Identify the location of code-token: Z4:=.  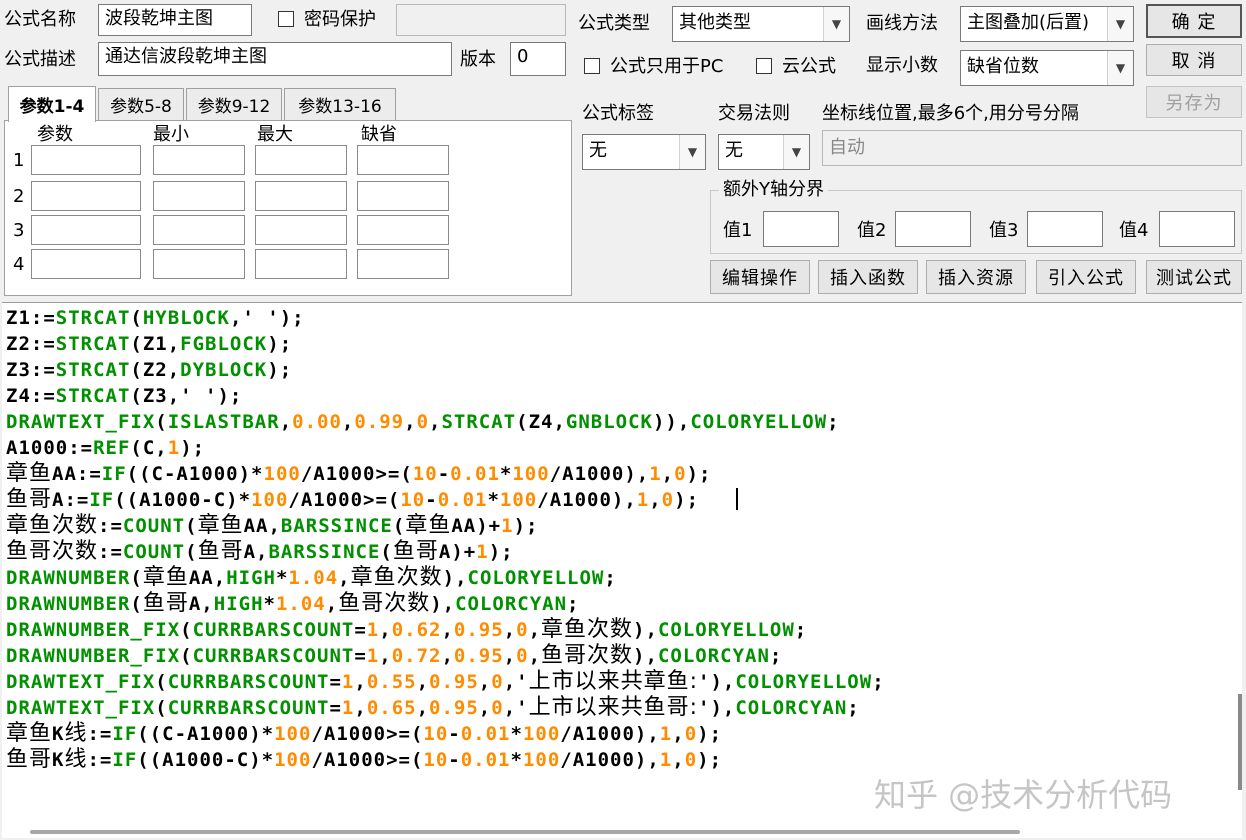
(31, 396).